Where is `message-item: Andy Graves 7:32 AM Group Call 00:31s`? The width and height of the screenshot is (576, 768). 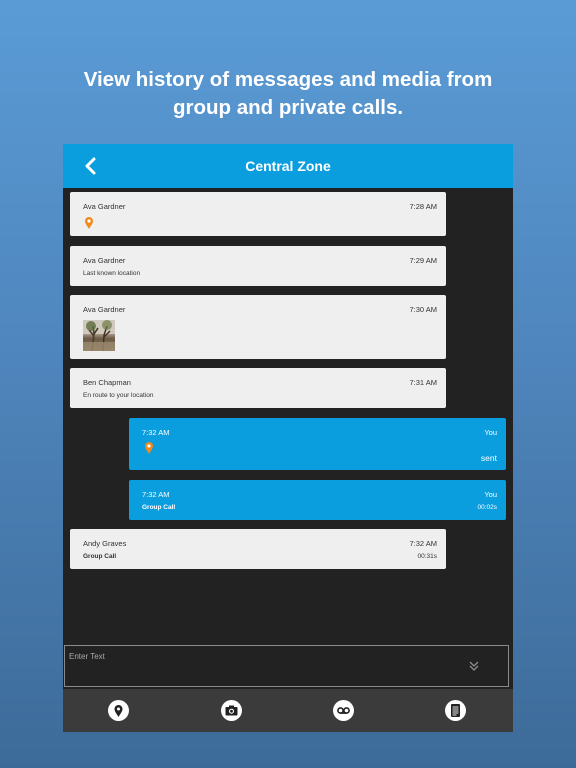 message-item: Andy Graves 7:32 AM Group Call 00:31s is located at coordinates (258, 549).